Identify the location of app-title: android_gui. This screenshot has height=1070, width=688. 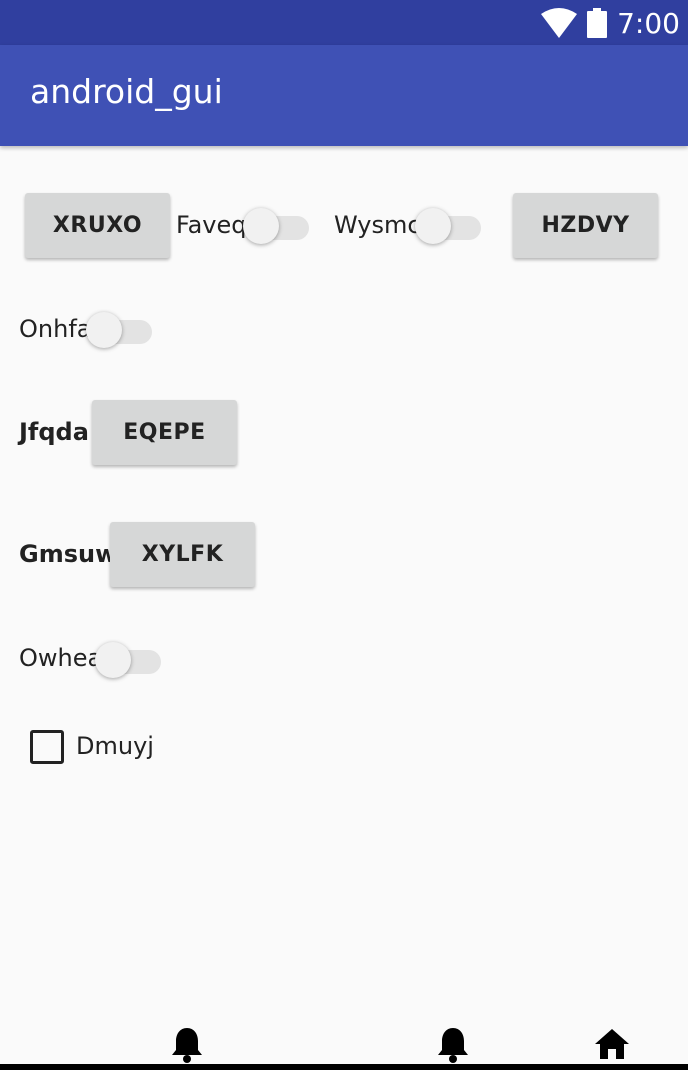
(126, 91).